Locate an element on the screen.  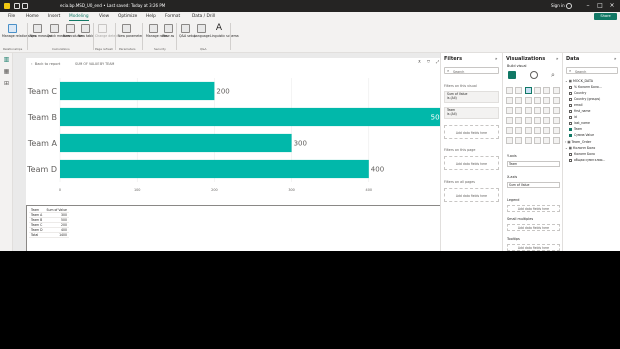
field-item: email is located at coordinates (576, 105).